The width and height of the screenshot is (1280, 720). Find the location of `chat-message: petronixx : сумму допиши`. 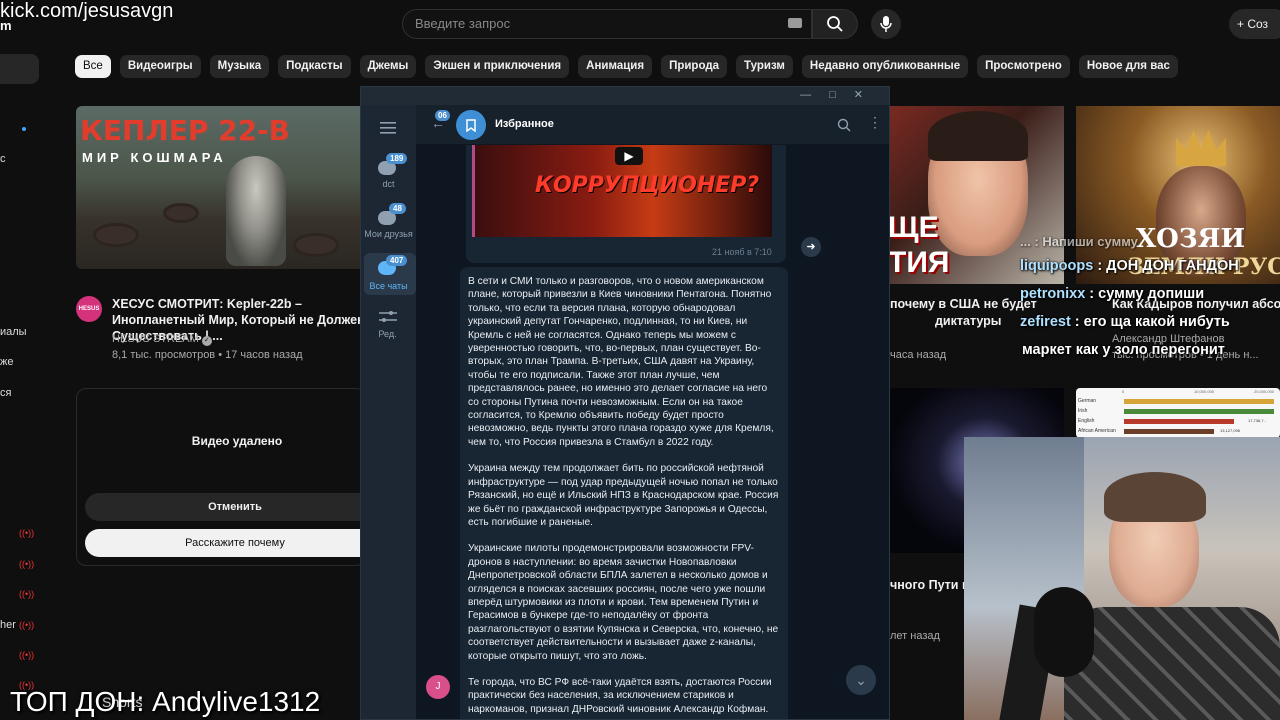

chat-message: petronixx : сумму допиши is located at coordinates (1150, 294).